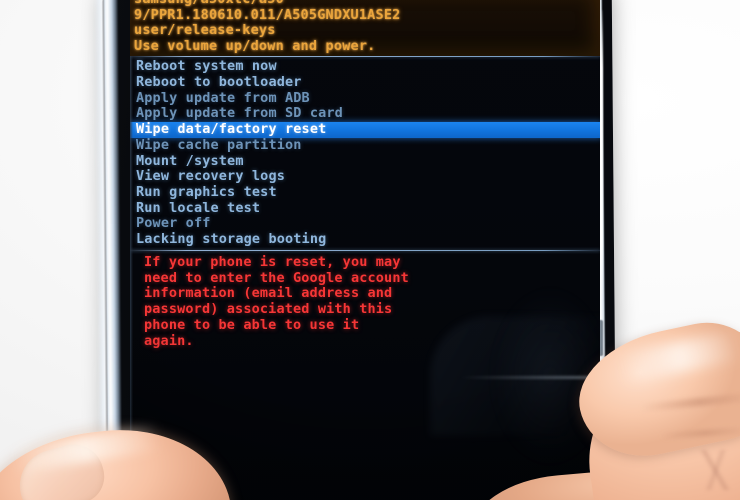  What do you see at coordinates (267, 14) in the screenshot?
I see `header-line-build: 9/PPR1.180610.011/A505GNDXU1ASE2` at bounding box center [267, 14].